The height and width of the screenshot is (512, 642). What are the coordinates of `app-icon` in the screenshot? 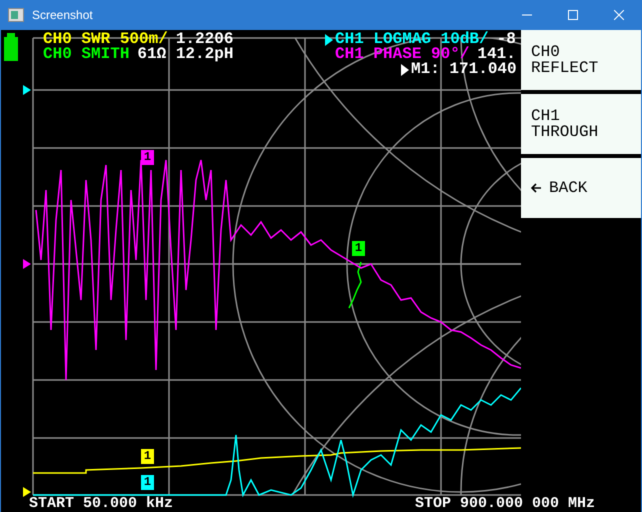 It's located at (16, 15).